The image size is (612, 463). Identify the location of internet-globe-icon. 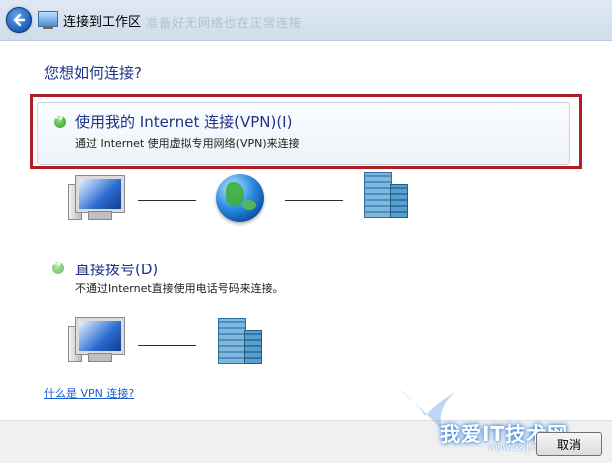
(240, 198).